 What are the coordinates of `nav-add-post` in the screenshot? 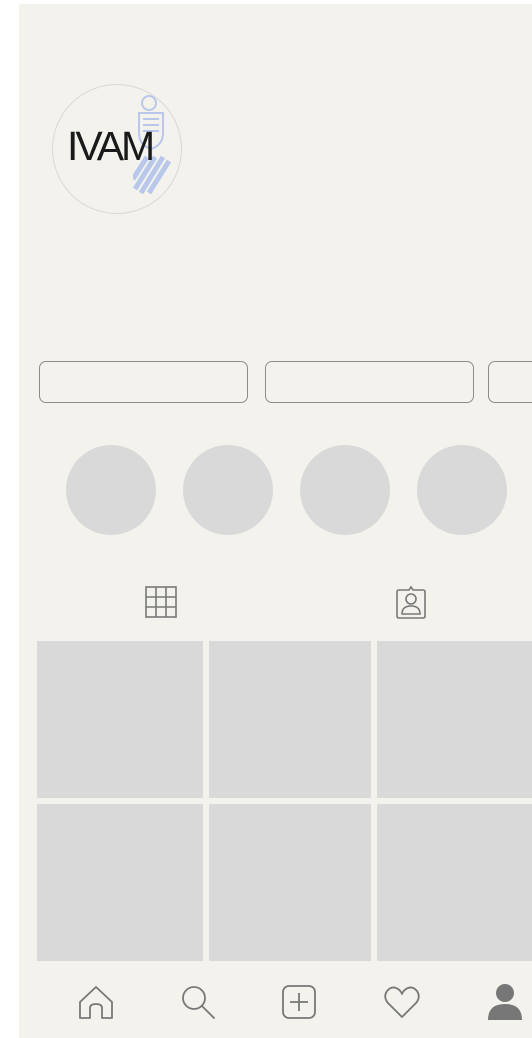 It's located at (299, 1002).